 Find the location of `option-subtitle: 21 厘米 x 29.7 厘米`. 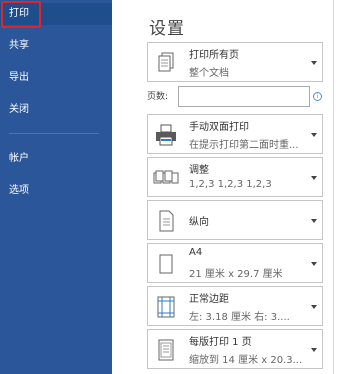

option-subtitle: 21 厘米 x 29.7 厘米 is located at coordinates (236, 274).